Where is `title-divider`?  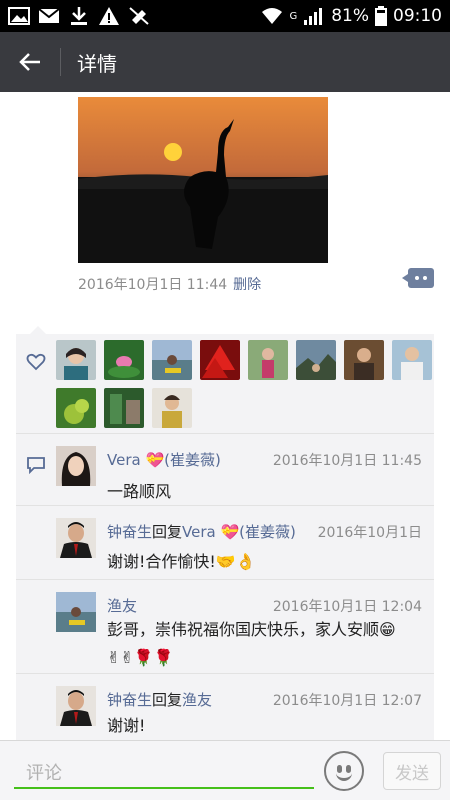
title-divider is located at coordinates (60, 62).